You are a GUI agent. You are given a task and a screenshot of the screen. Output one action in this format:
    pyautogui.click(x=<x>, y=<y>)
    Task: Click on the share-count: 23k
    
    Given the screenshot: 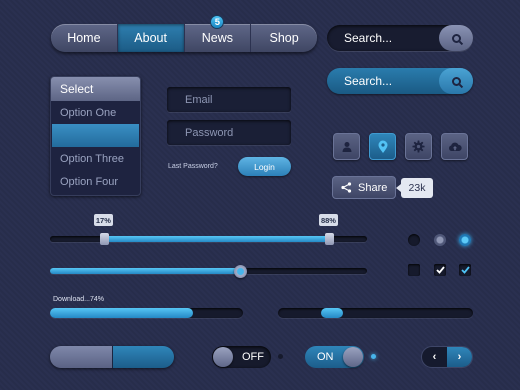 What is the action you would take?
    pyautogui.click(x=414, y=188)
    